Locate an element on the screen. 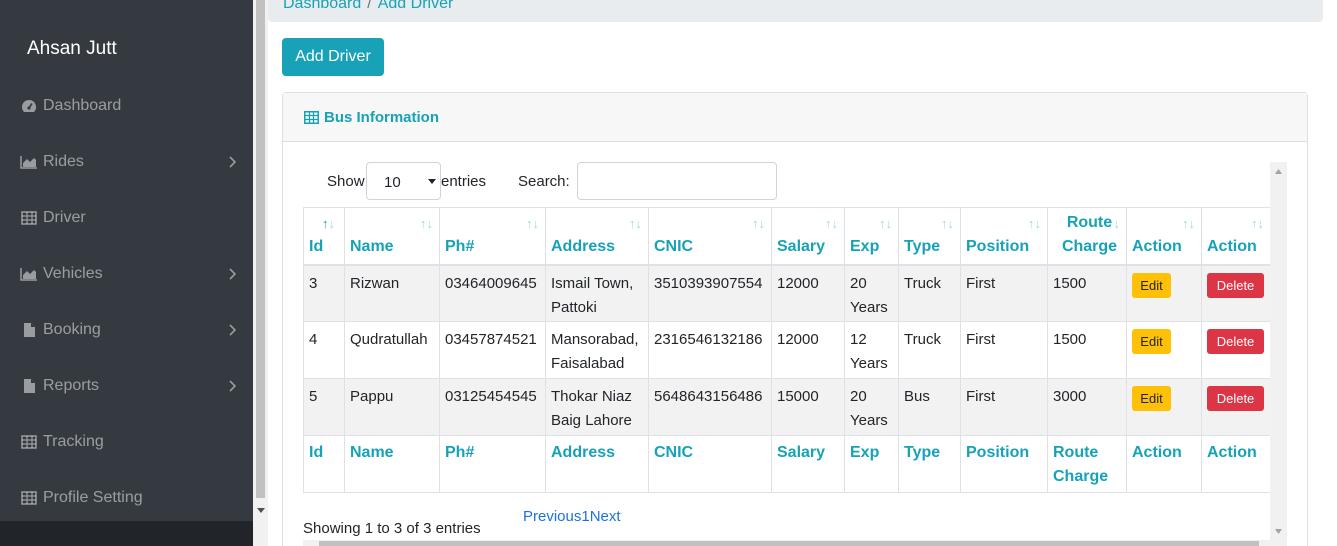 This screenshot has height=546, width=1337. column-header-name: ↑↓ Name is located at coordinates (392, 236).